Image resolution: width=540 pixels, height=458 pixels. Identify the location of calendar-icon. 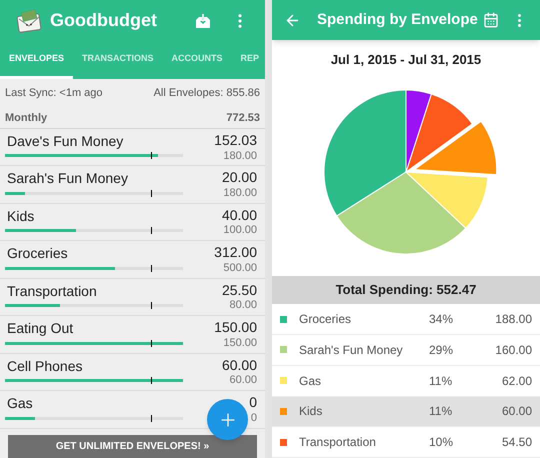
(491, 20).